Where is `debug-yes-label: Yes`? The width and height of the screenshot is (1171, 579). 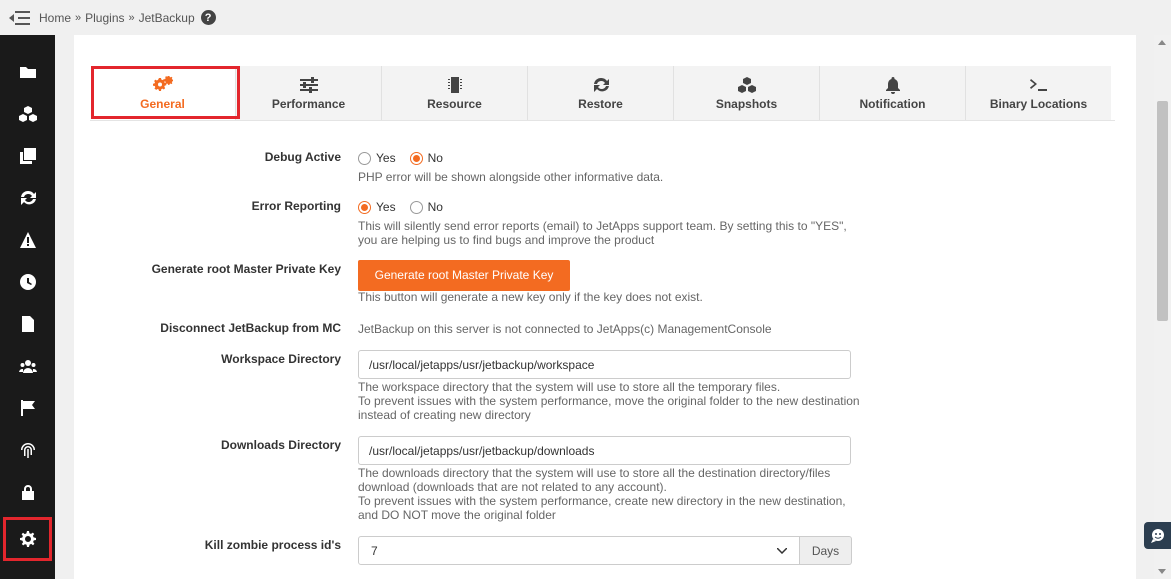
debug-yes-label: Yes is located at coordinates (386, 158).